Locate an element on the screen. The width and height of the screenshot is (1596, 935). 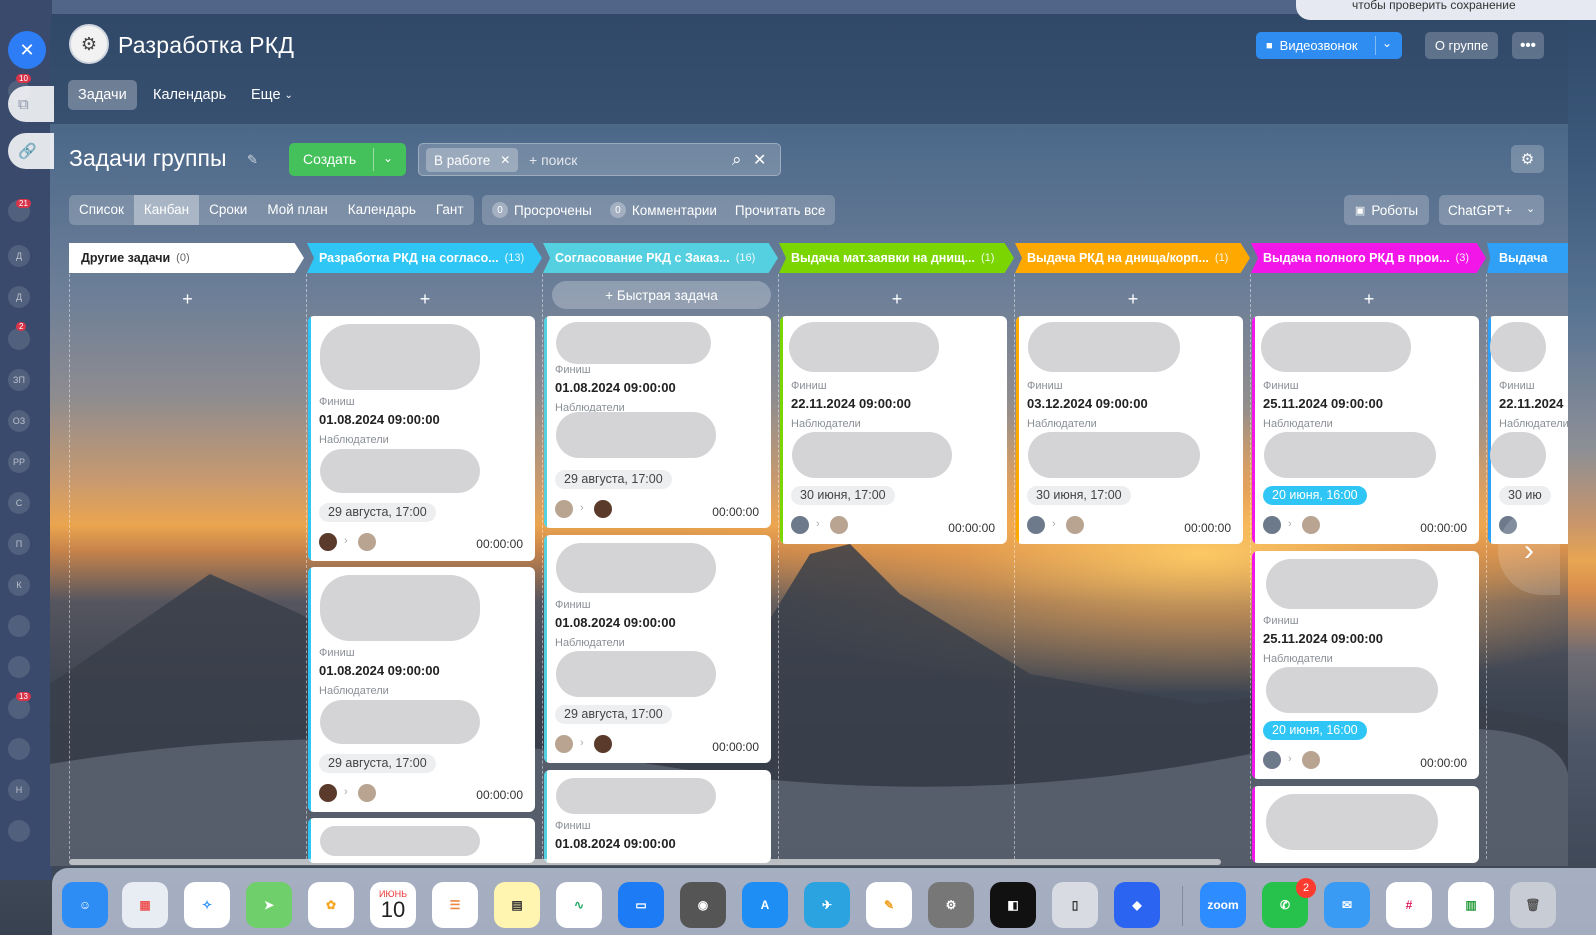
launchpad-icon: ▦ is located at coordinates (145, 905).